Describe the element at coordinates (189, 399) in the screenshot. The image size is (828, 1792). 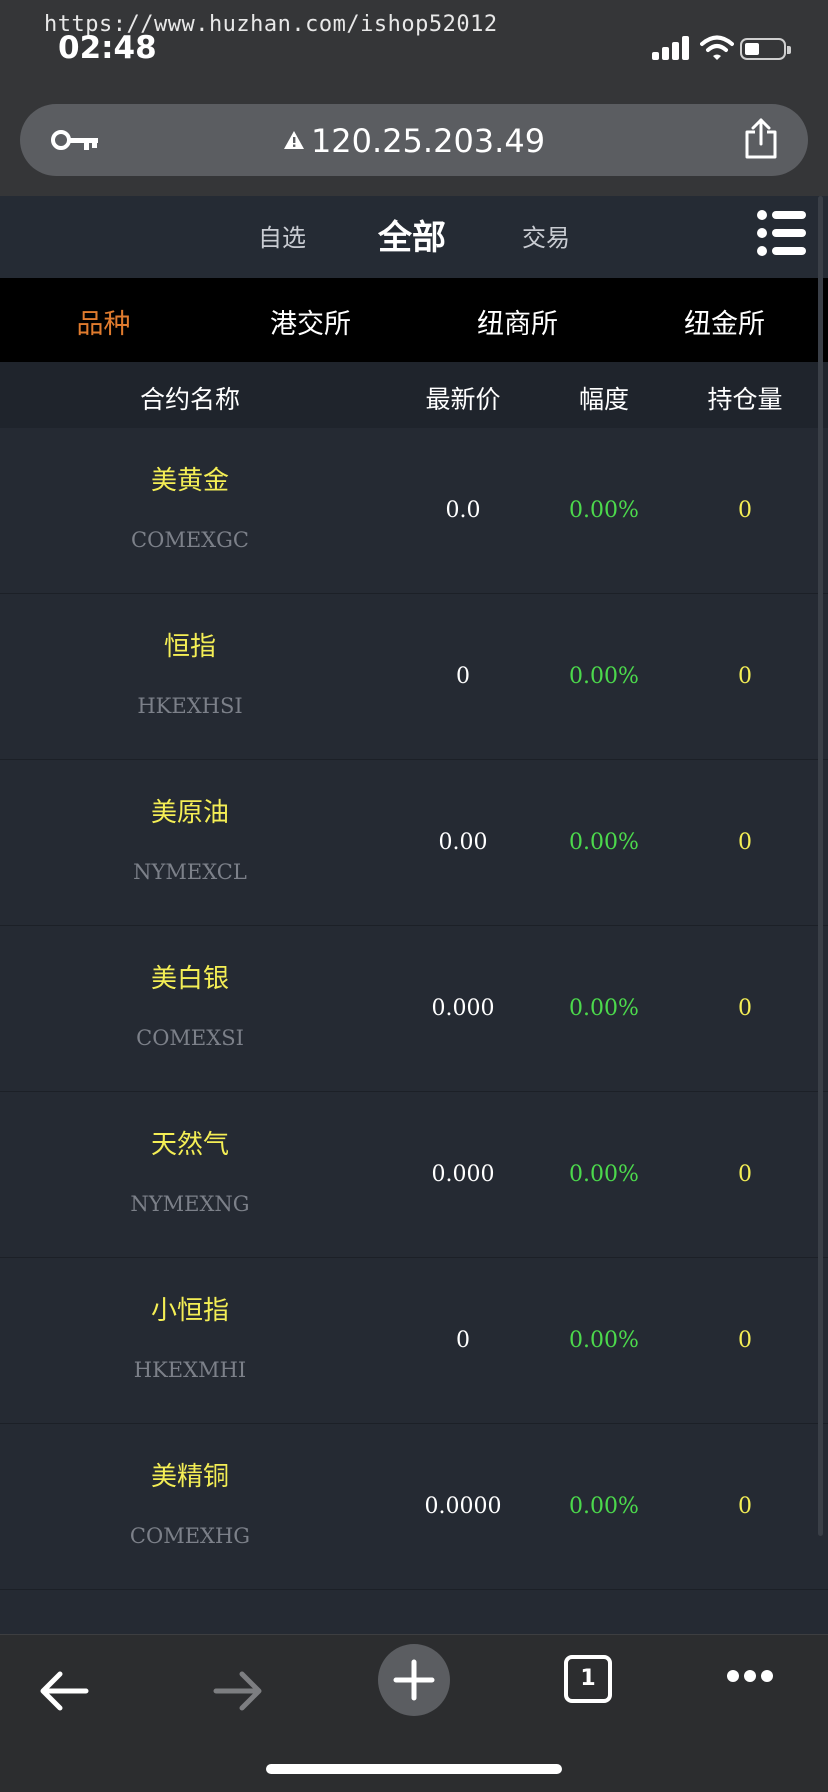
I see `column-header-contract: 合约名称` at that location.